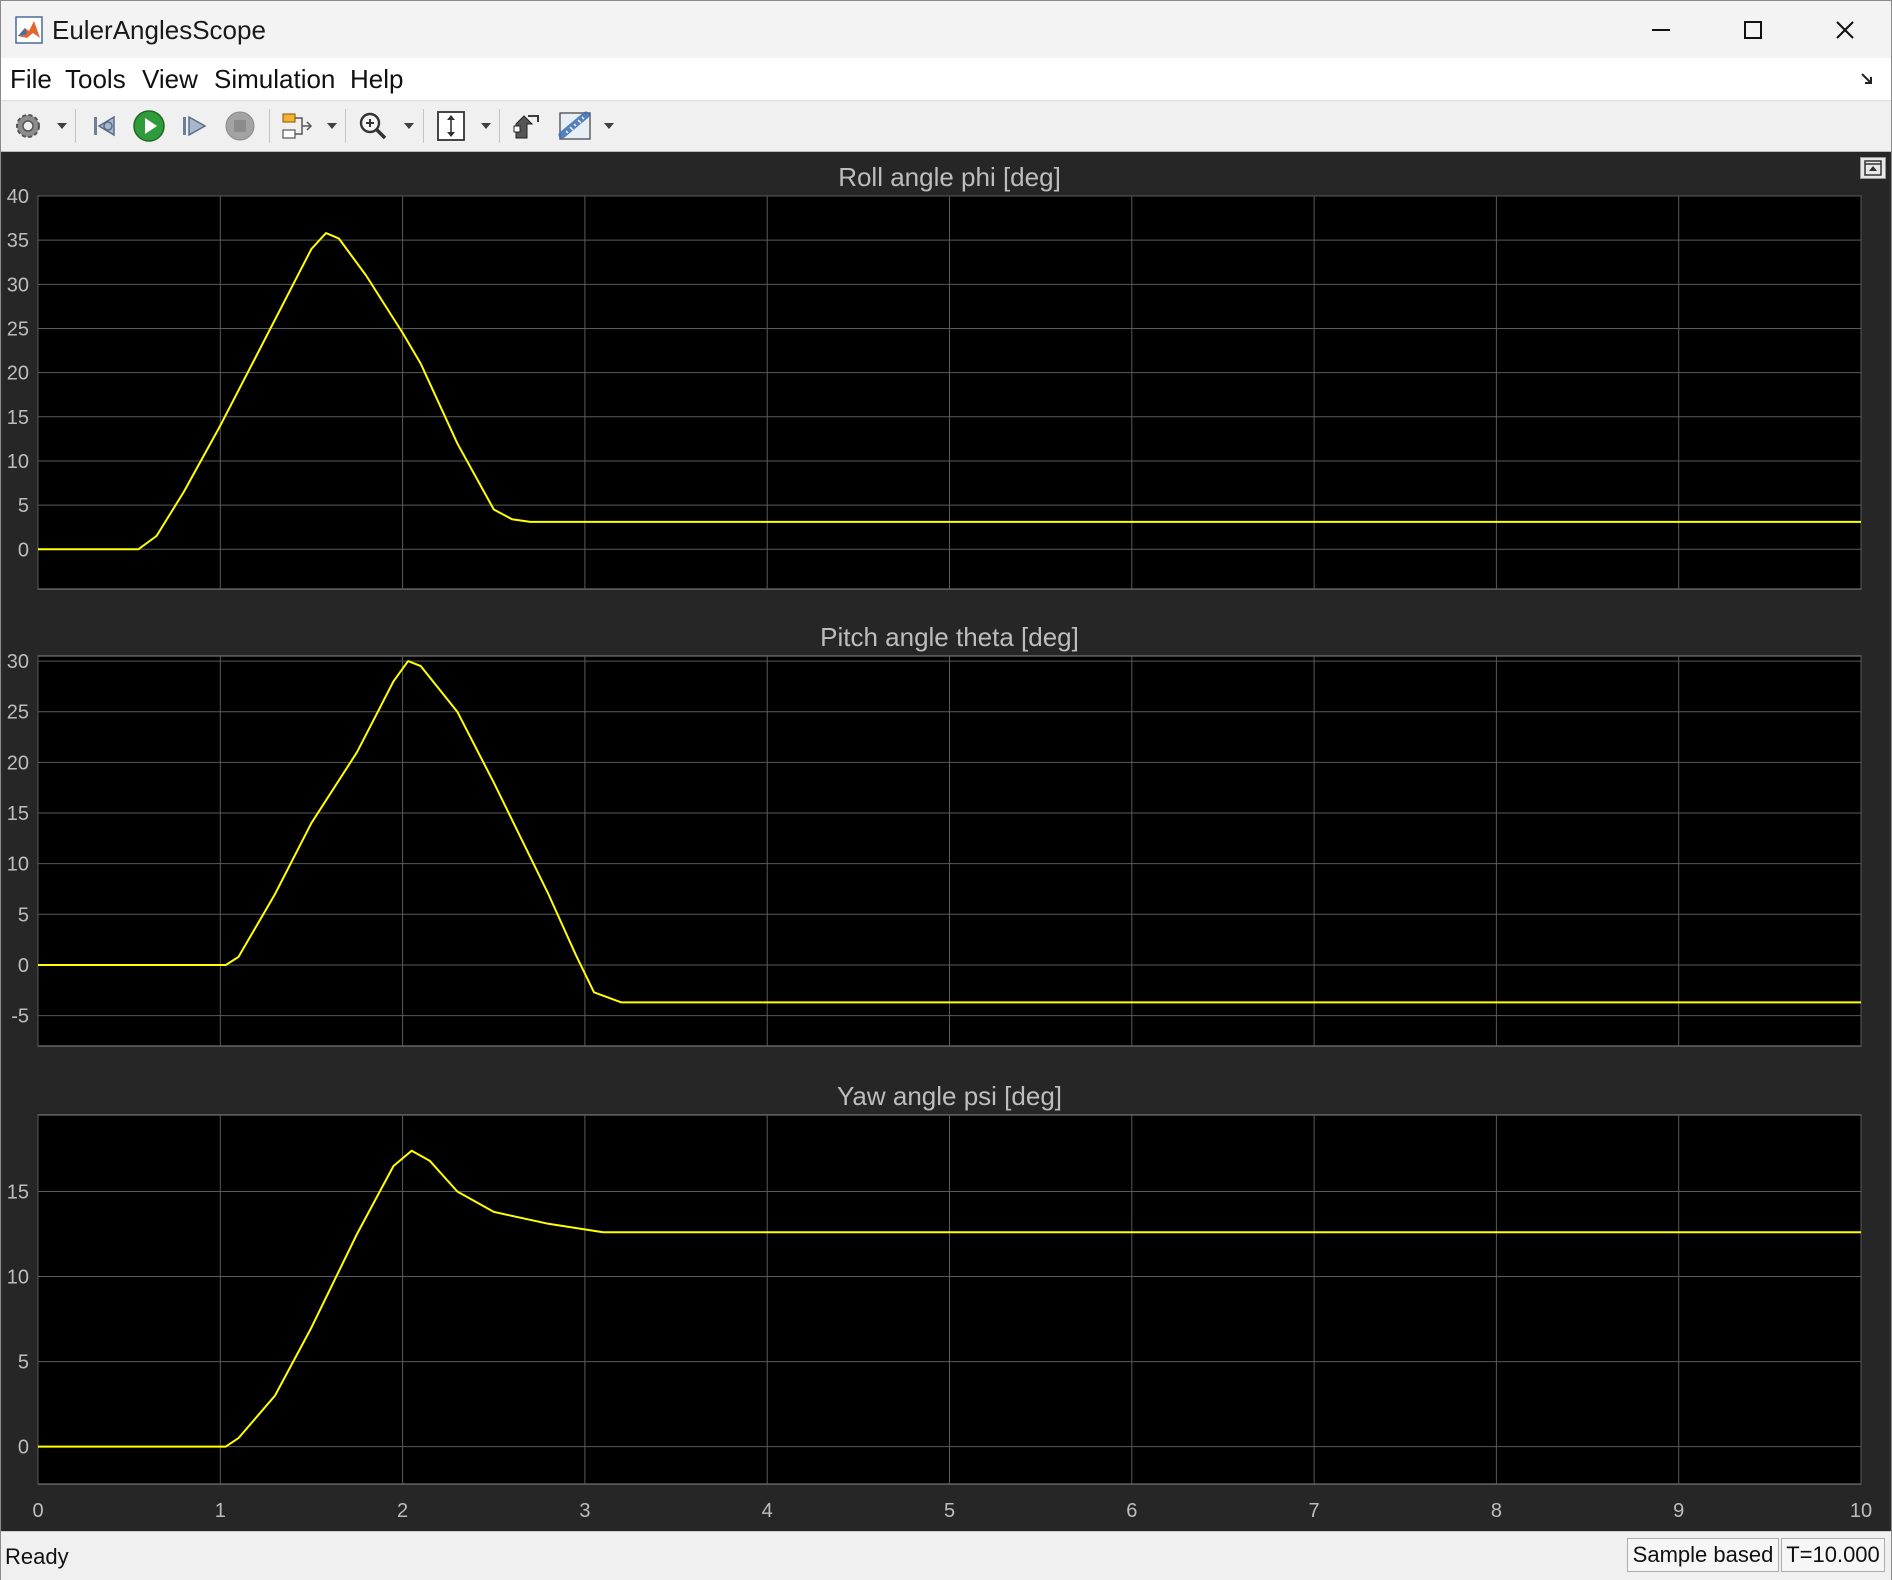 Image resolution: width=1892 pixels, height=1580 pixels. I want to click on x-tick-label: 9, so click(1678, 1511).